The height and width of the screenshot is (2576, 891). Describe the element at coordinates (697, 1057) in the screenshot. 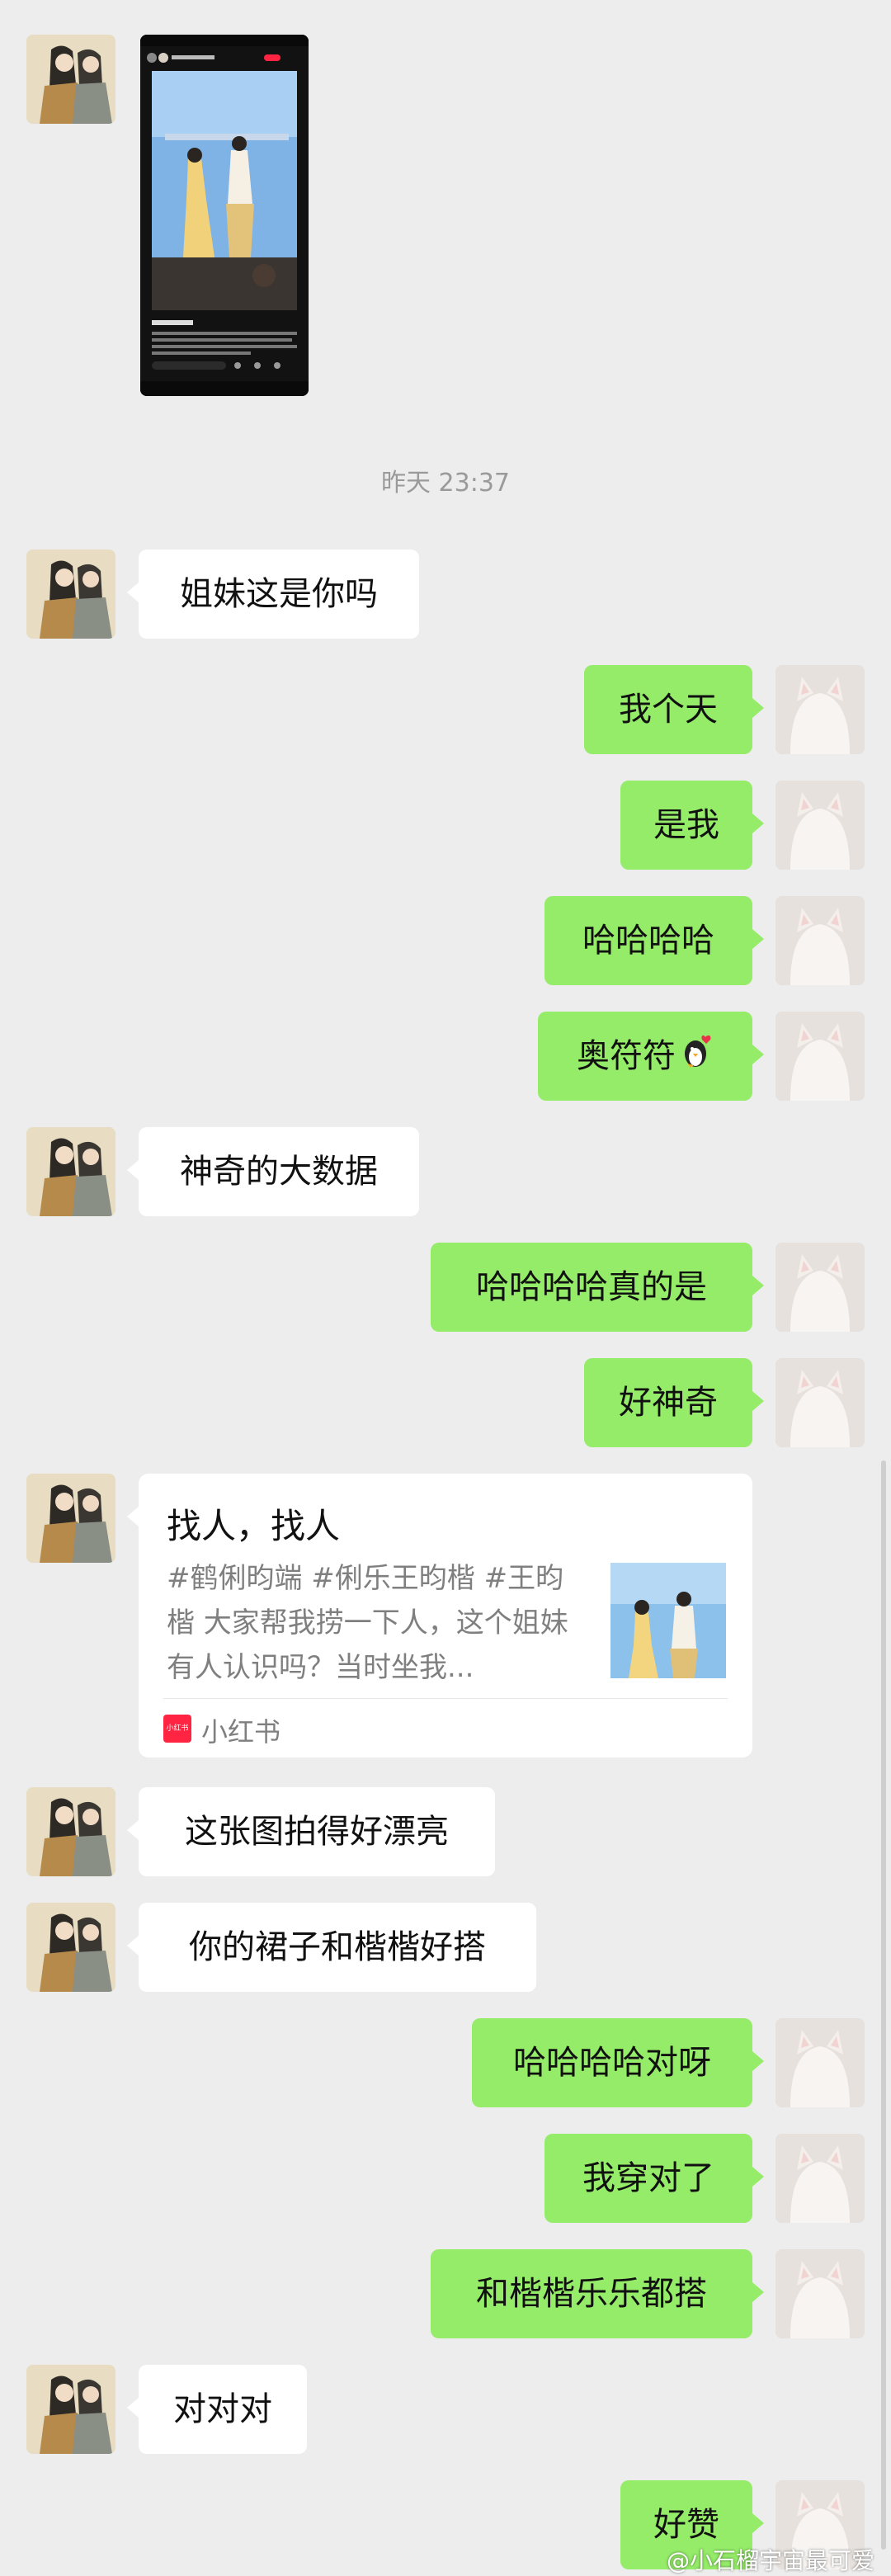

I see `penguin-emoji-icon` at that location.